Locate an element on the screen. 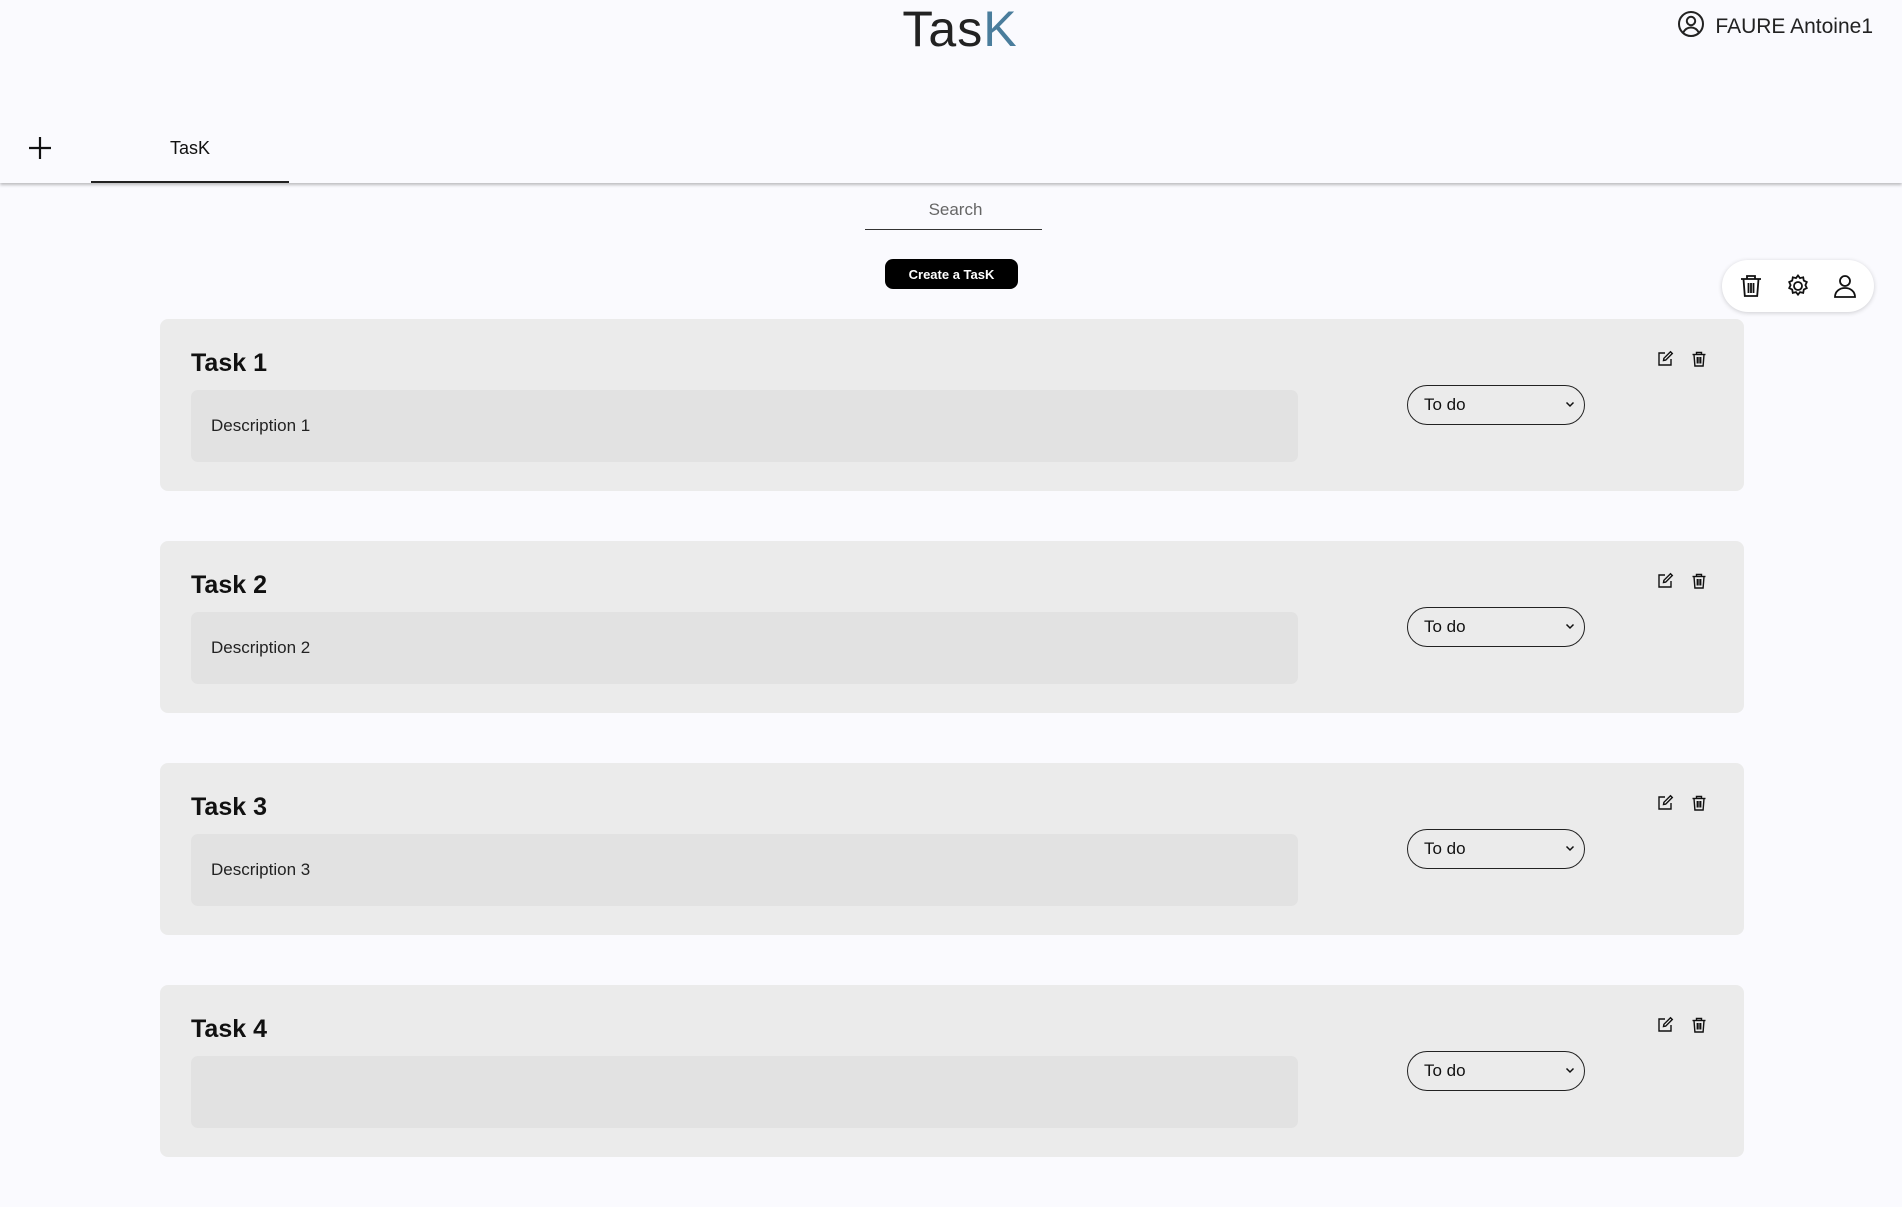 This screenshot has width=1902, height=1207. task-card: Task 3 Description 3 To do is located at coordinates (952, 849).